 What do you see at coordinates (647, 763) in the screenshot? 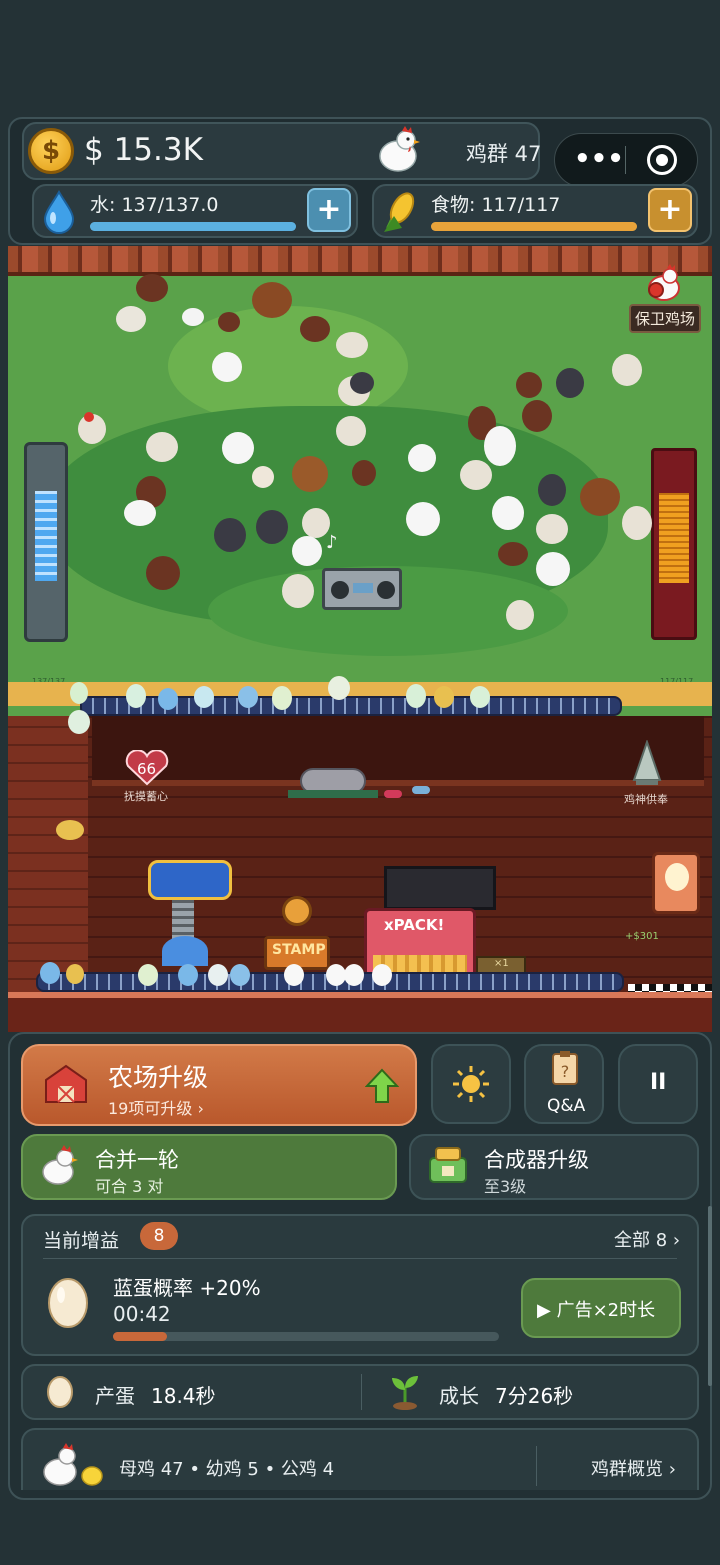
I see `shrine-icon` at bounding box center [647, 763].